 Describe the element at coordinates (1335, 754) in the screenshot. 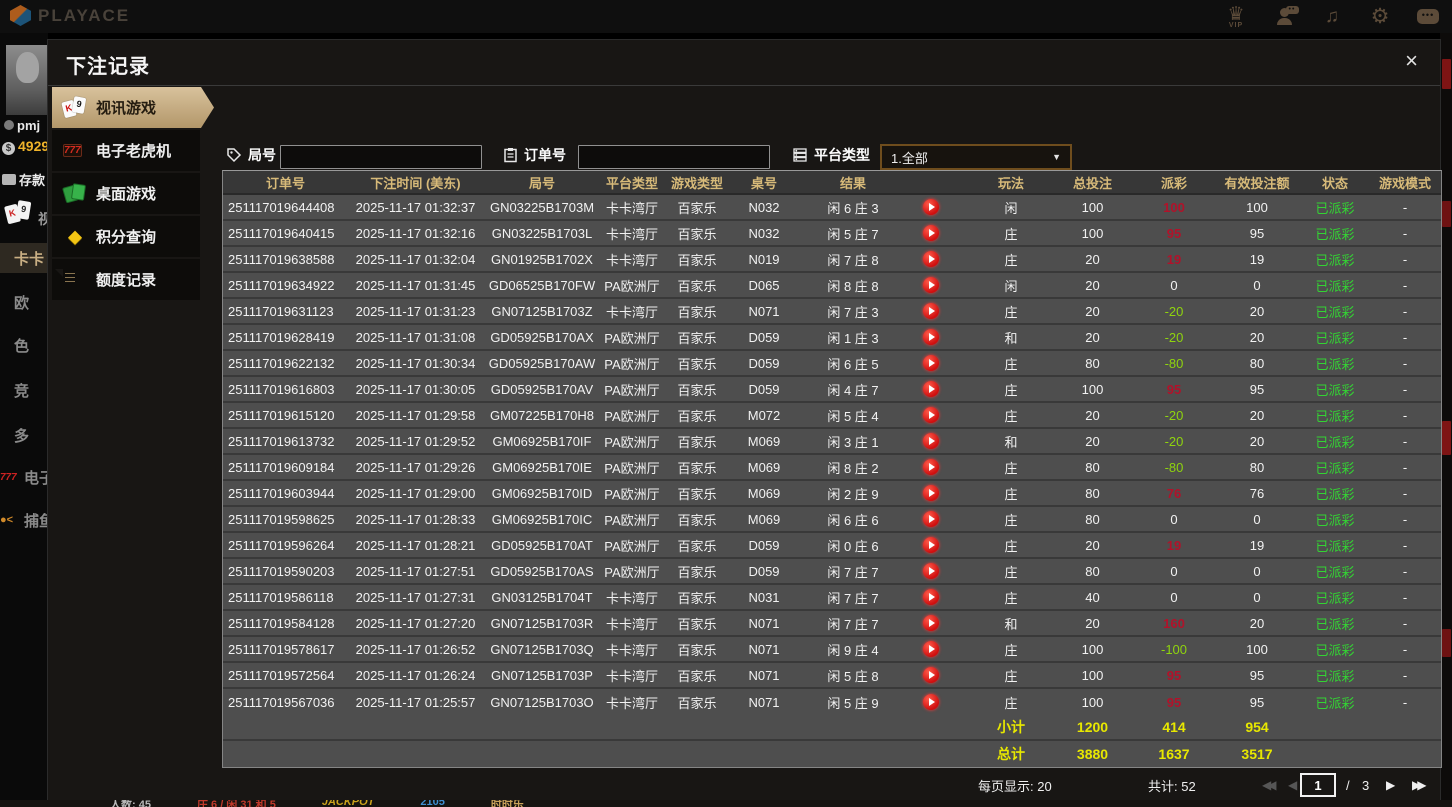

I see `cell-status` at that location.